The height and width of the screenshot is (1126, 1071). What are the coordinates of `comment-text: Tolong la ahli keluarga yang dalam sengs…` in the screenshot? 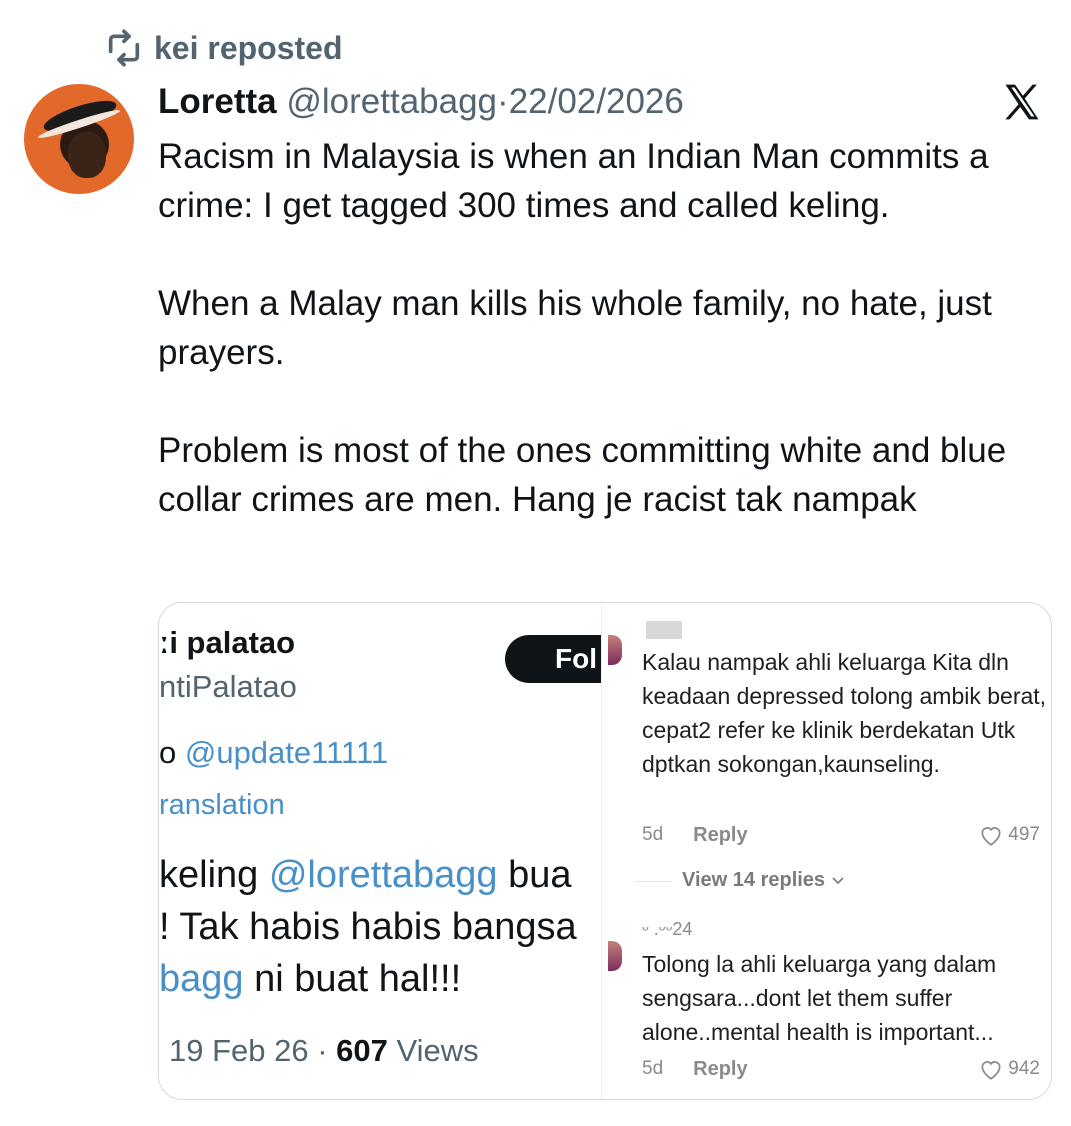 It's located at (819, 998).